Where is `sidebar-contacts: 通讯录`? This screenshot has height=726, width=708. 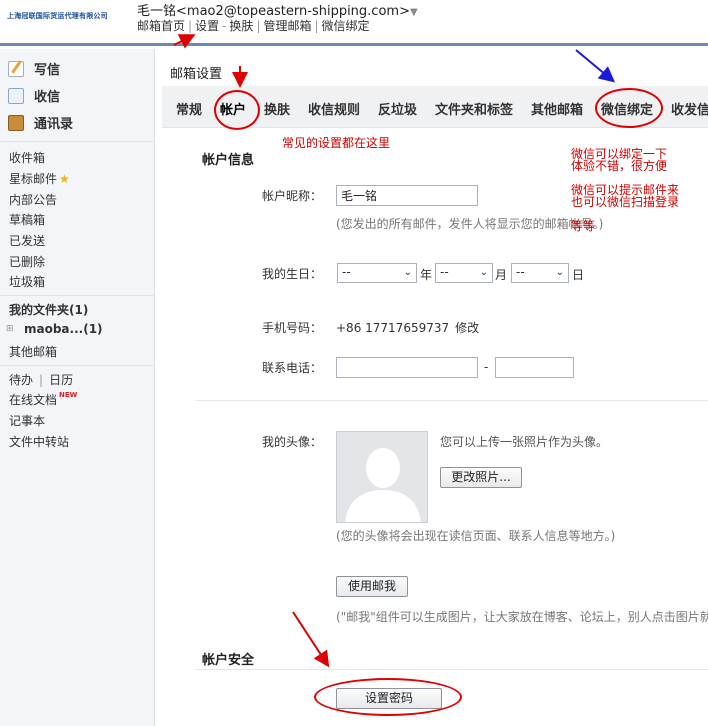 sidebar-contacts: 通讯录 is located at coordinates (40, 122).